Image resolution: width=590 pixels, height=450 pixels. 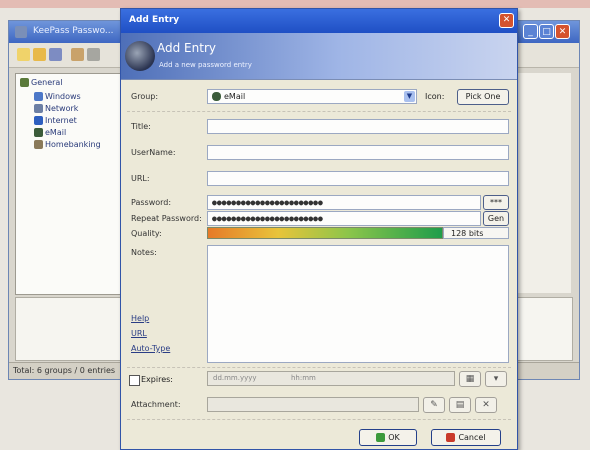 I want to click on expires-label: Expires:, so click(x=157, y=379).